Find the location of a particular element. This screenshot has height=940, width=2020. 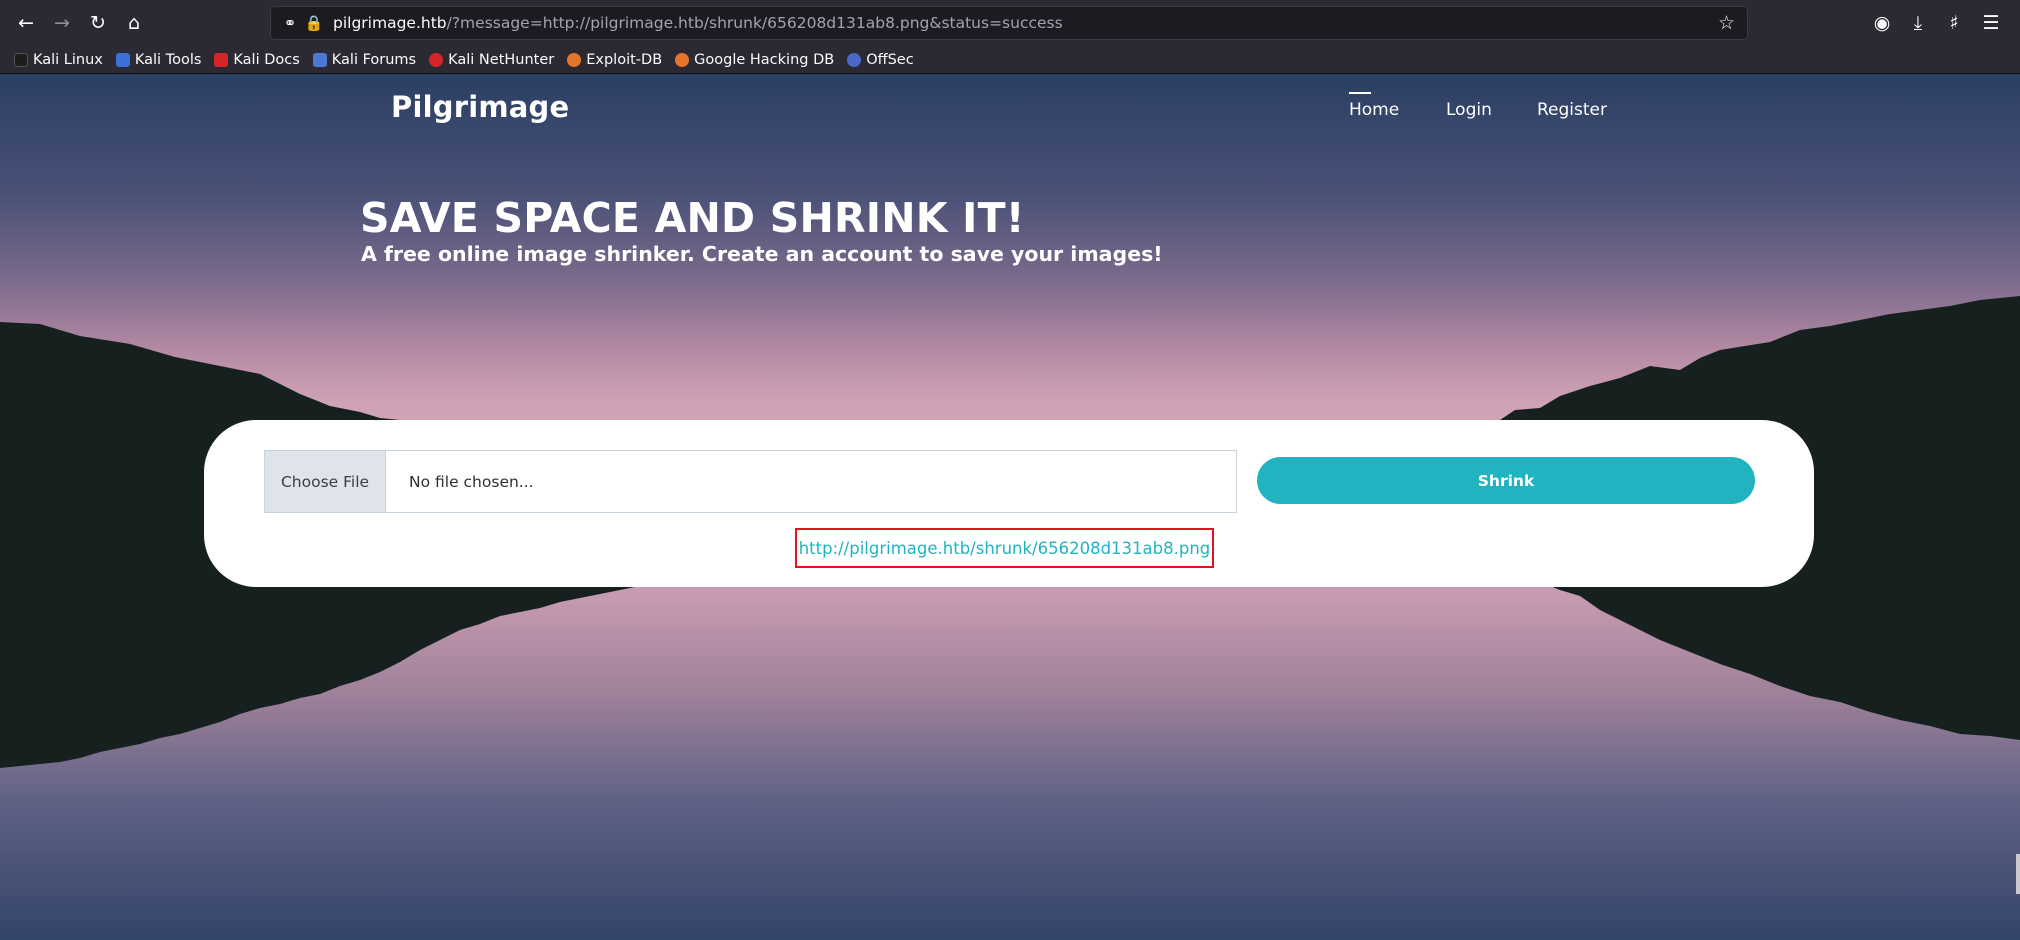

reload-icon: ↻ is located at coordinates (98, 23).